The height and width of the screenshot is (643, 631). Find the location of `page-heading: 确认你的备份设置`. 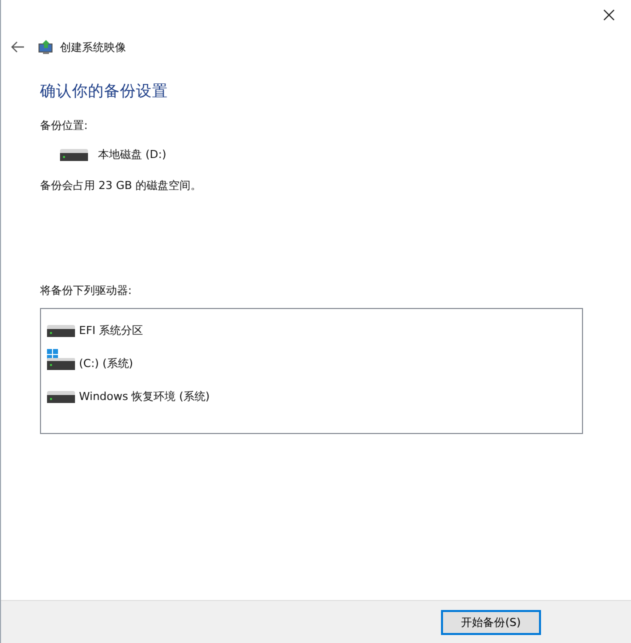

page-heading: 确认你的备份设置 is located at coordinates (104, 91).